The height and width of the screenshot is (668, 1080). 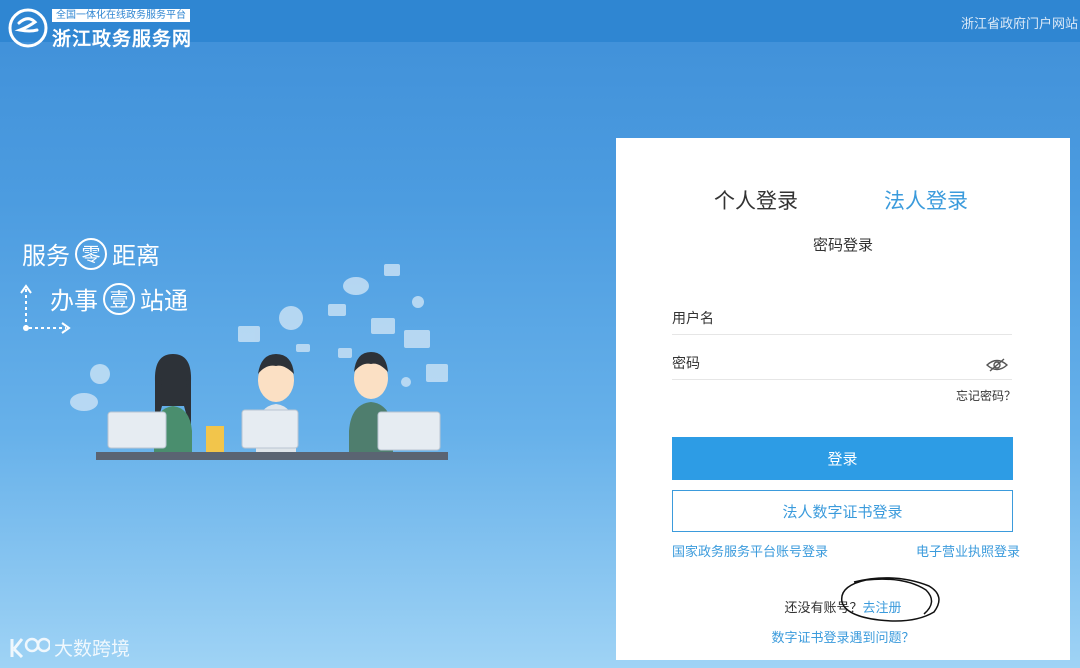 I want to click on watermark-text: 大数跨境, so click(x=92, y=649).